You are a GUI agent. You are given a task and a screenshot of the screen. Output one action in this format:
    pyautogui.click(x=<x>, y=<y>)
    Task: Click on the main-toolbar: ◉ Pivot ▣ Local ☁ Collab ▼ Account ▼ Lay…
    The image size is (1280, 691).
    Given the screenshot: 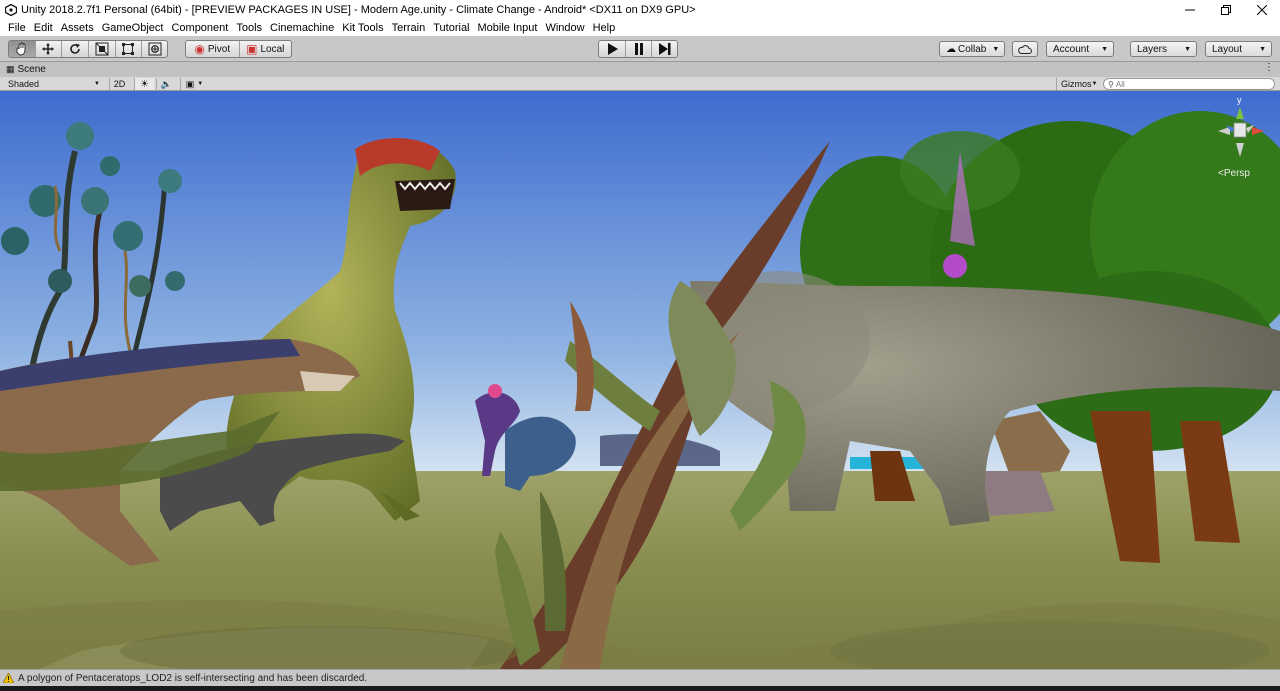 What is the action you would take?
    pyautogui.click(x=640, y=49)
    